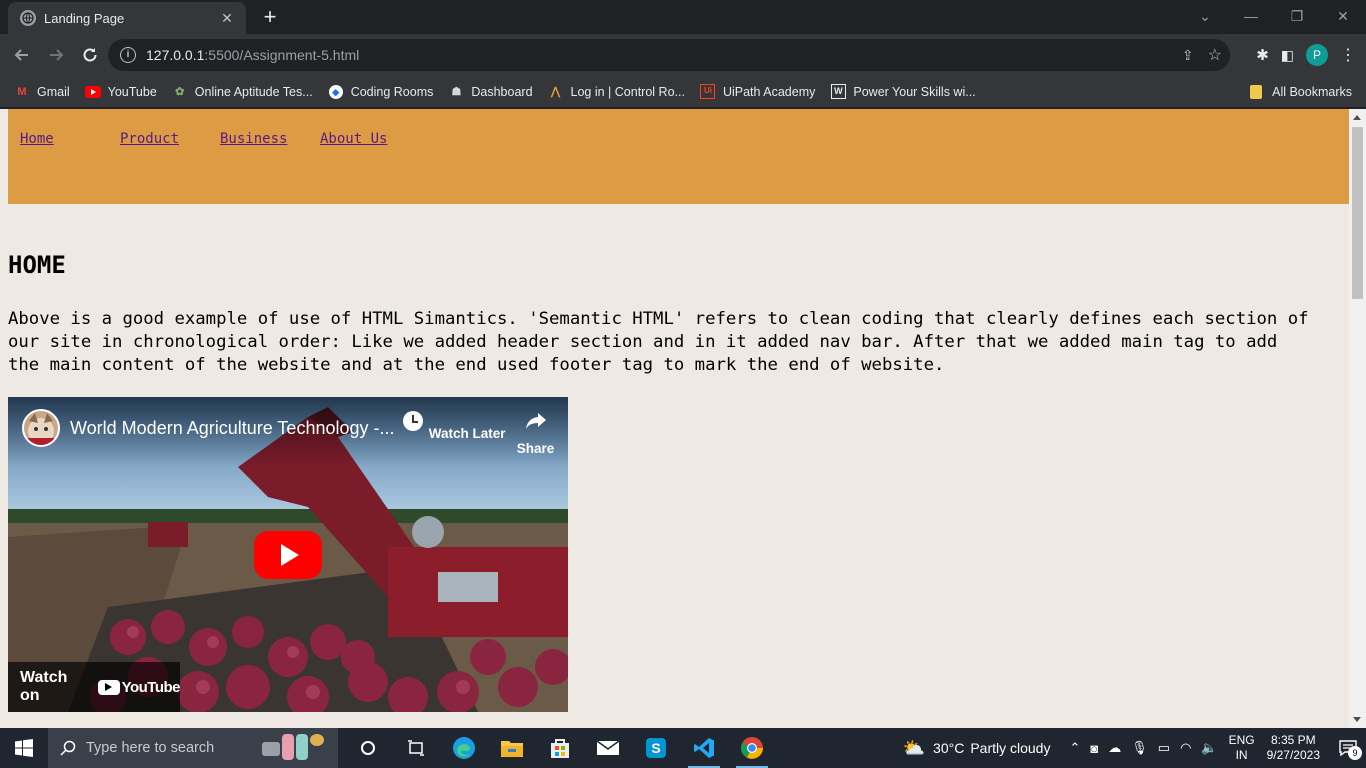  Describe the element at coordinates (127, 18) in the screenshot. I see `browser-tab: Landing Page ✕` at that location.